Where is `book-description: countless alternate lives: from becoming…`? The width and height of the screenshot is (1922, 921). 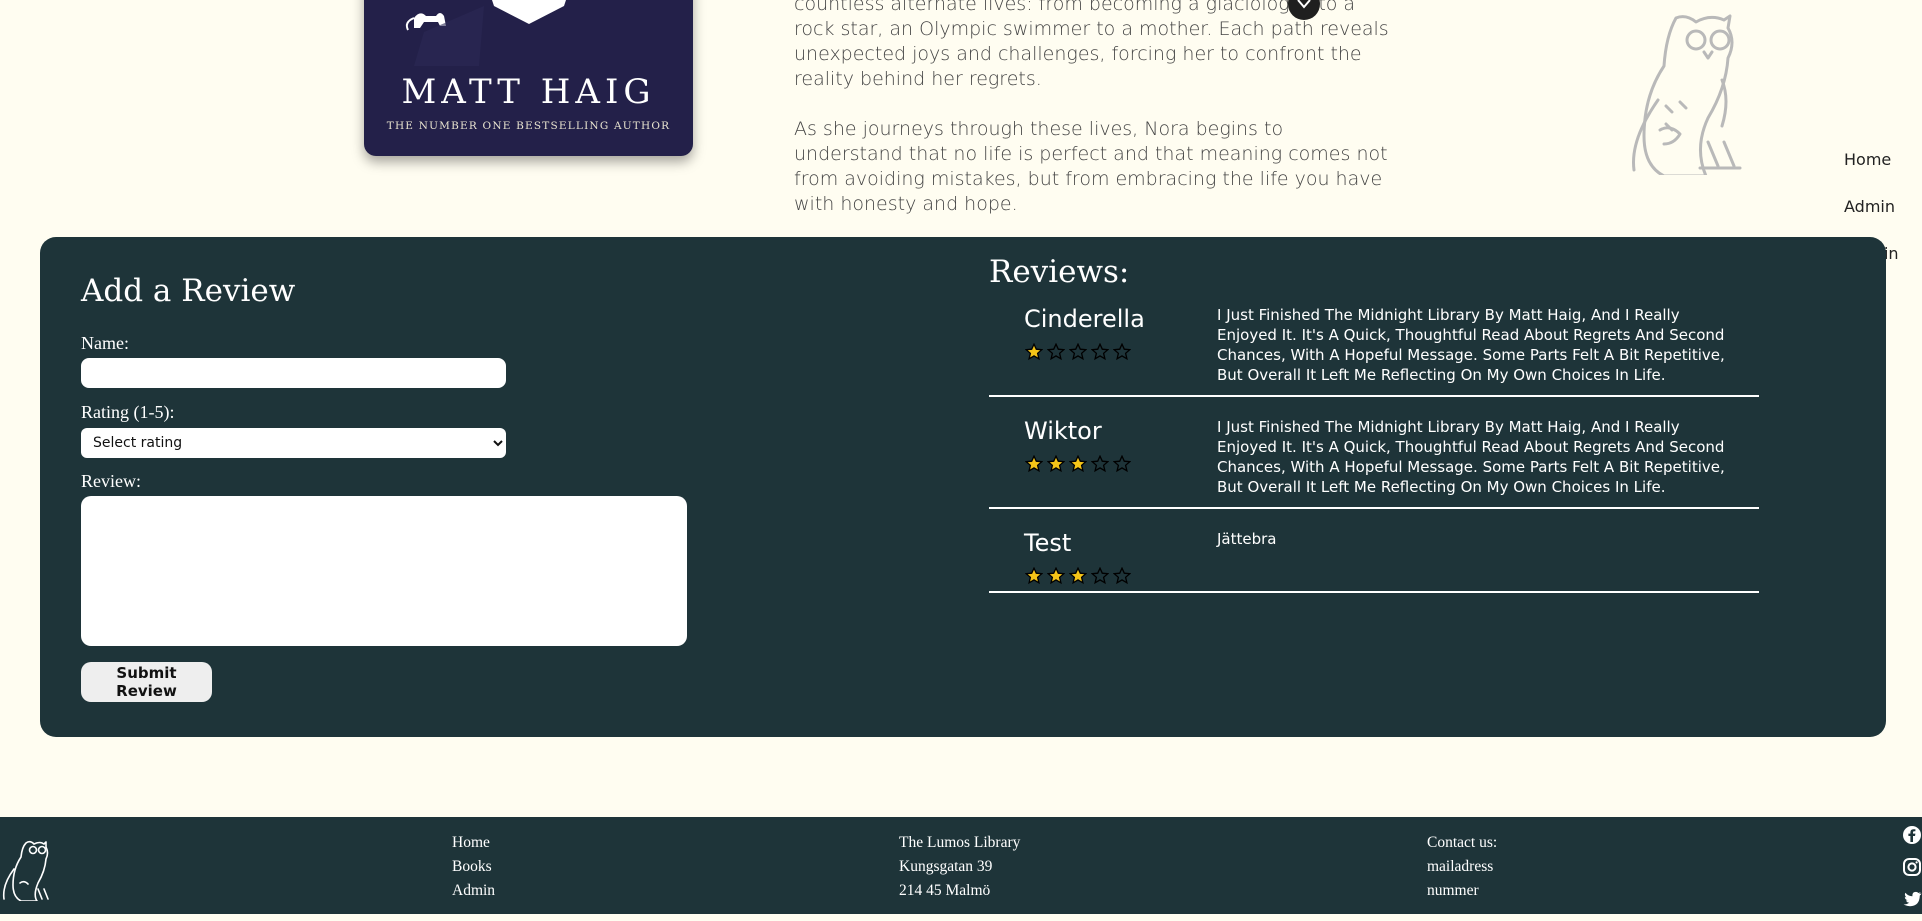
book-description: countless alternate lives: from becoming… is located at coordinates (1094, 121).